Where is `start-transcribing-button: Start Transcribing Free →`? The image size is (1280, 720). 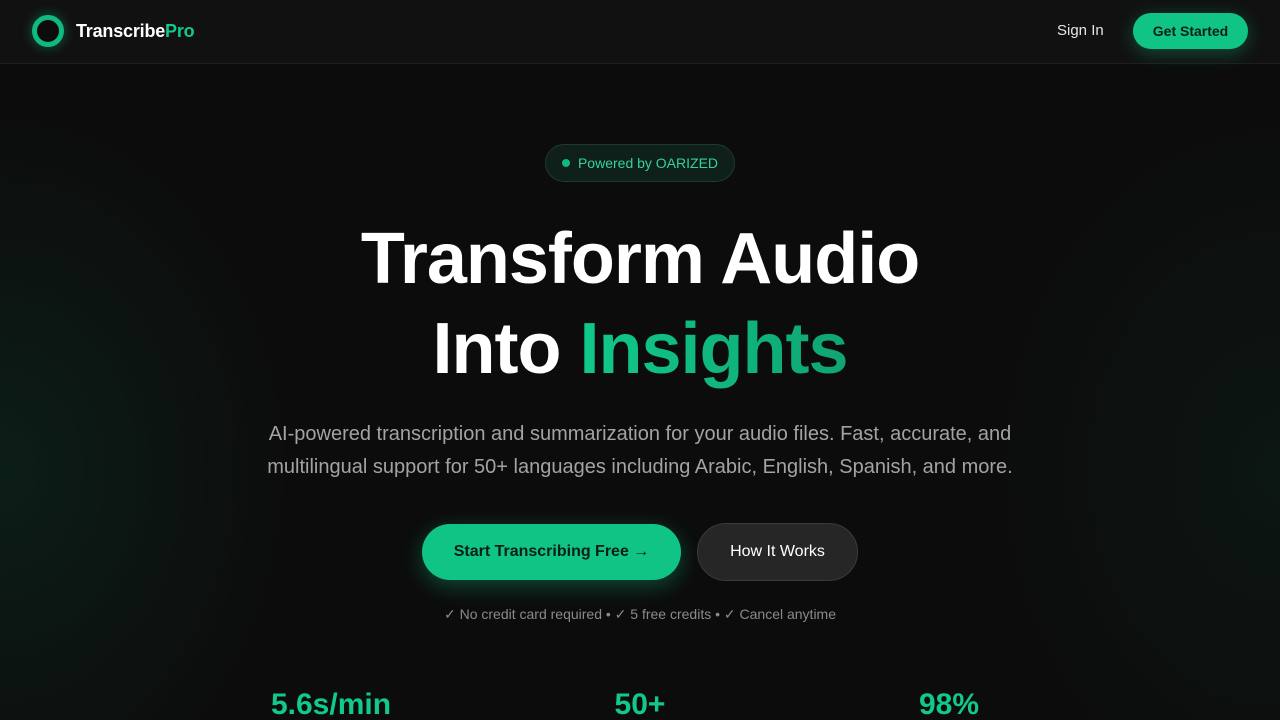 start-transcribing-button: Start Transcribing Free → is located at coordinates (551, 552).